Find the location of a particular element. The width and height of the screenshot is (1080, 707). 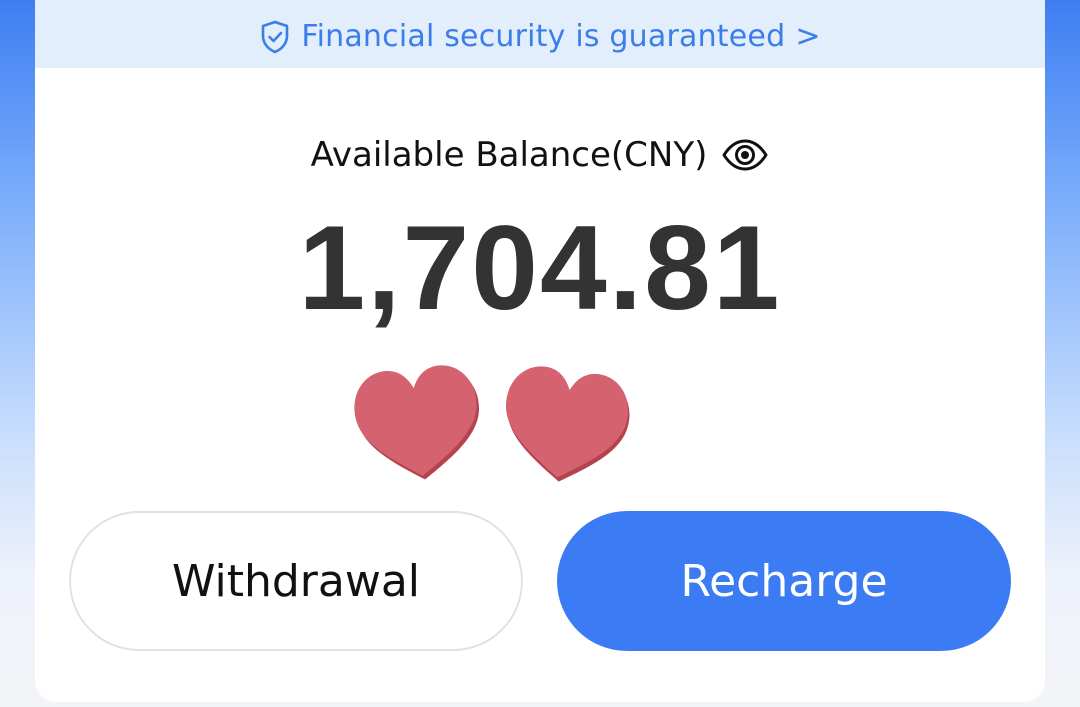

withdrawal-button: Withdrawal is located at coordinates (296, 581).